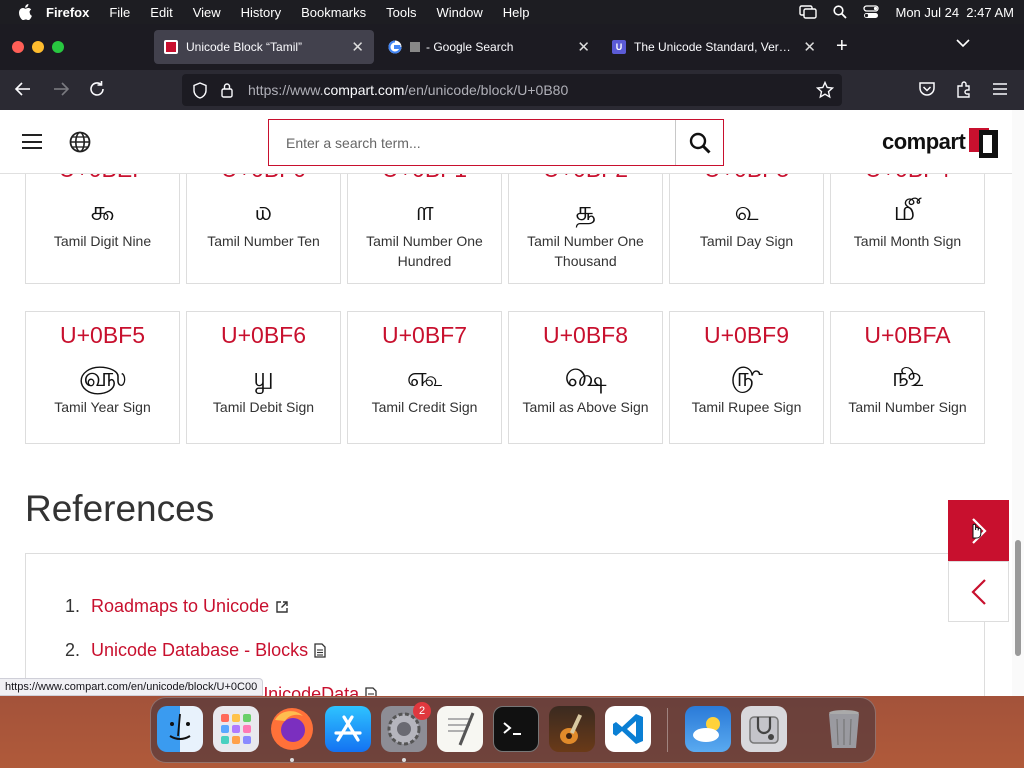 The image size is (1024, 768). I want to click on reference-number: 1., so click(73, 606).